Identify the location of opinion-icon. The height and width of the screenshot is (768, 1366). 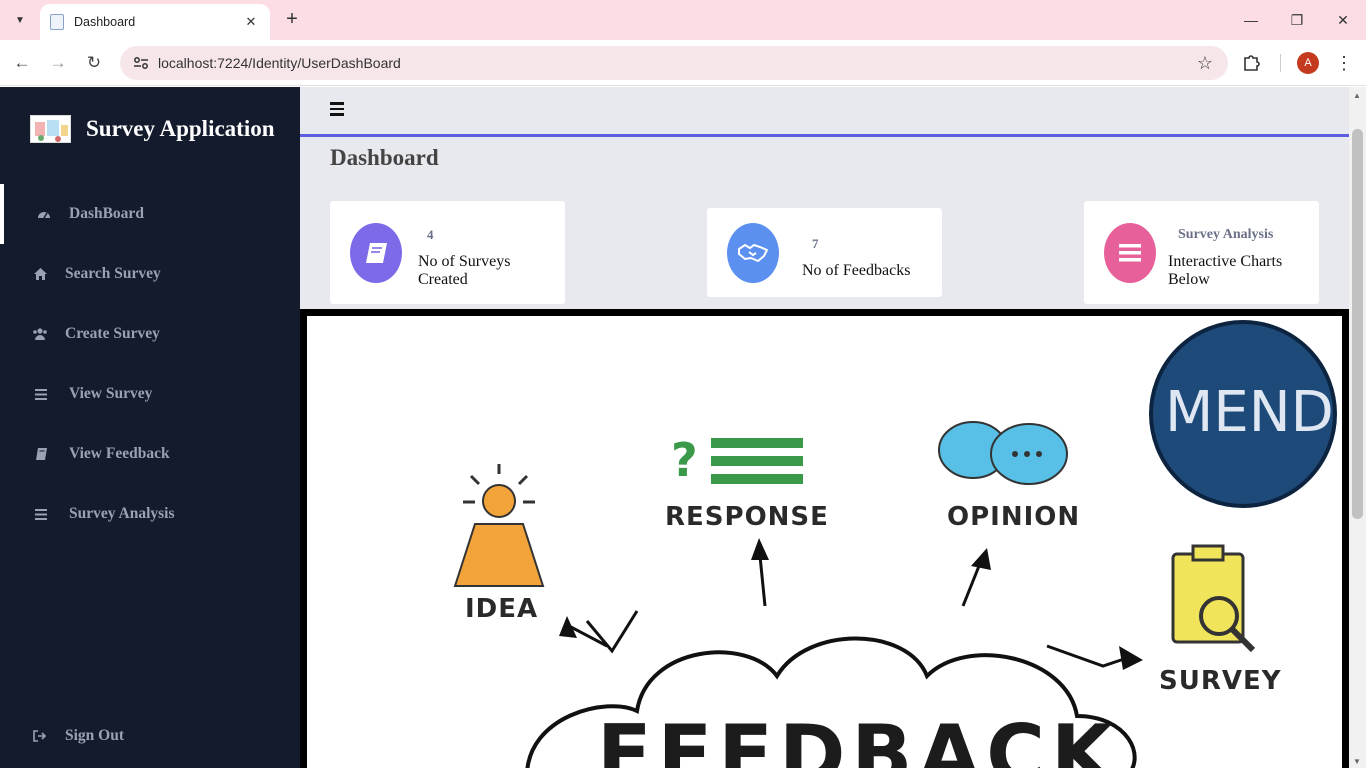
(1003, 453).